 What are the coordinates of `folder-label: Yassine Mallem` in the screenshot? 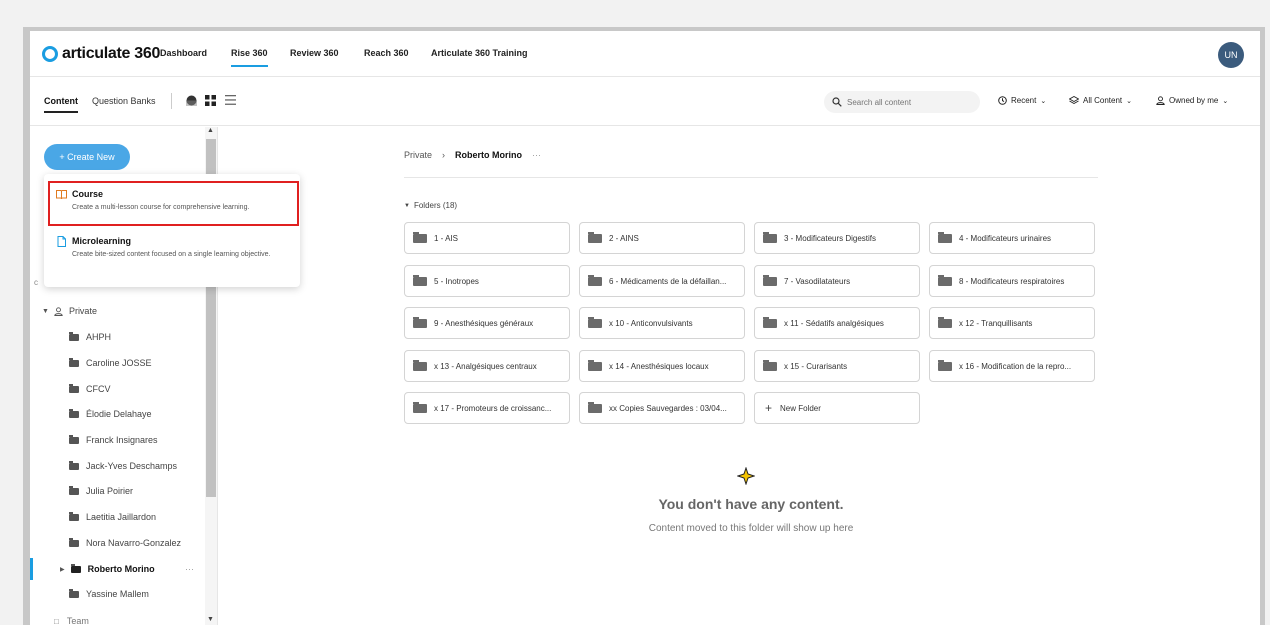 It's located at (117, 594).